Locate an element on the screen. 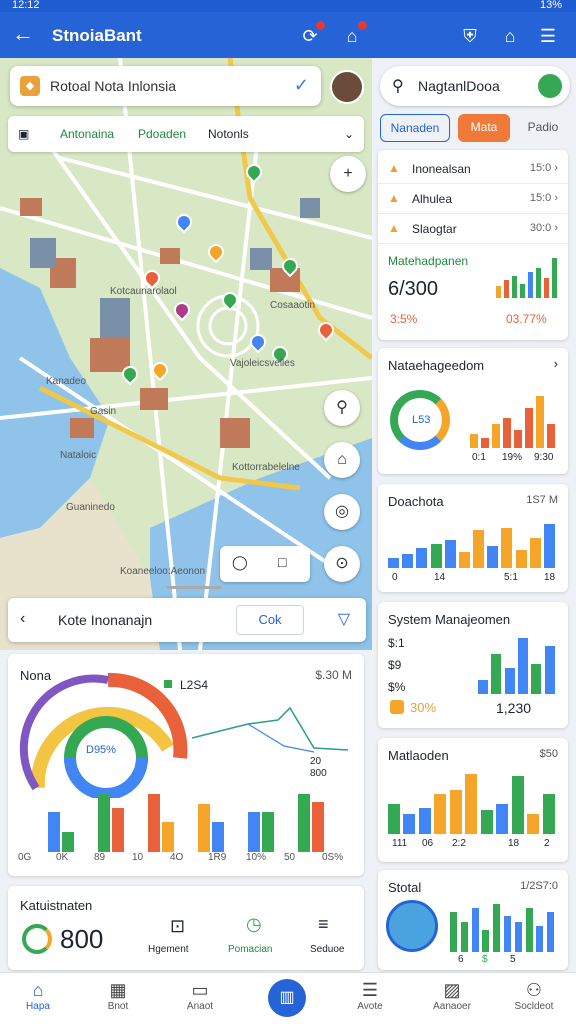 This screenshot has width=576, height=1024. metric-pct2: 03.77% is located at coordinates (526, 319).